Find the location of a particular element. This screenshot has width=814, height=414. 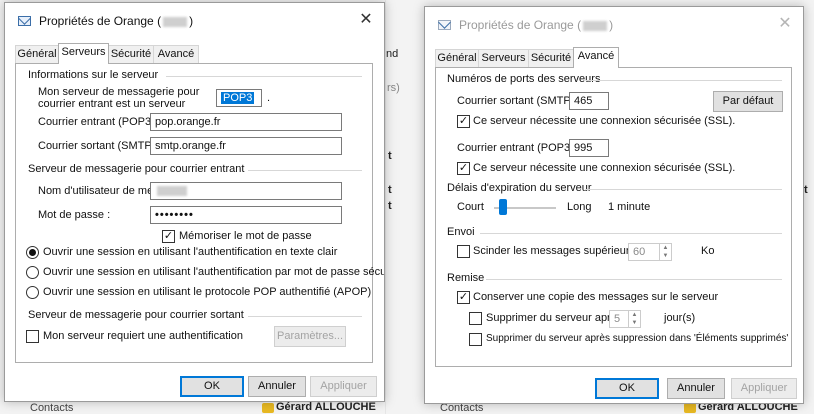

smtp-port-field: 465 is located at coordinates (589, 101).